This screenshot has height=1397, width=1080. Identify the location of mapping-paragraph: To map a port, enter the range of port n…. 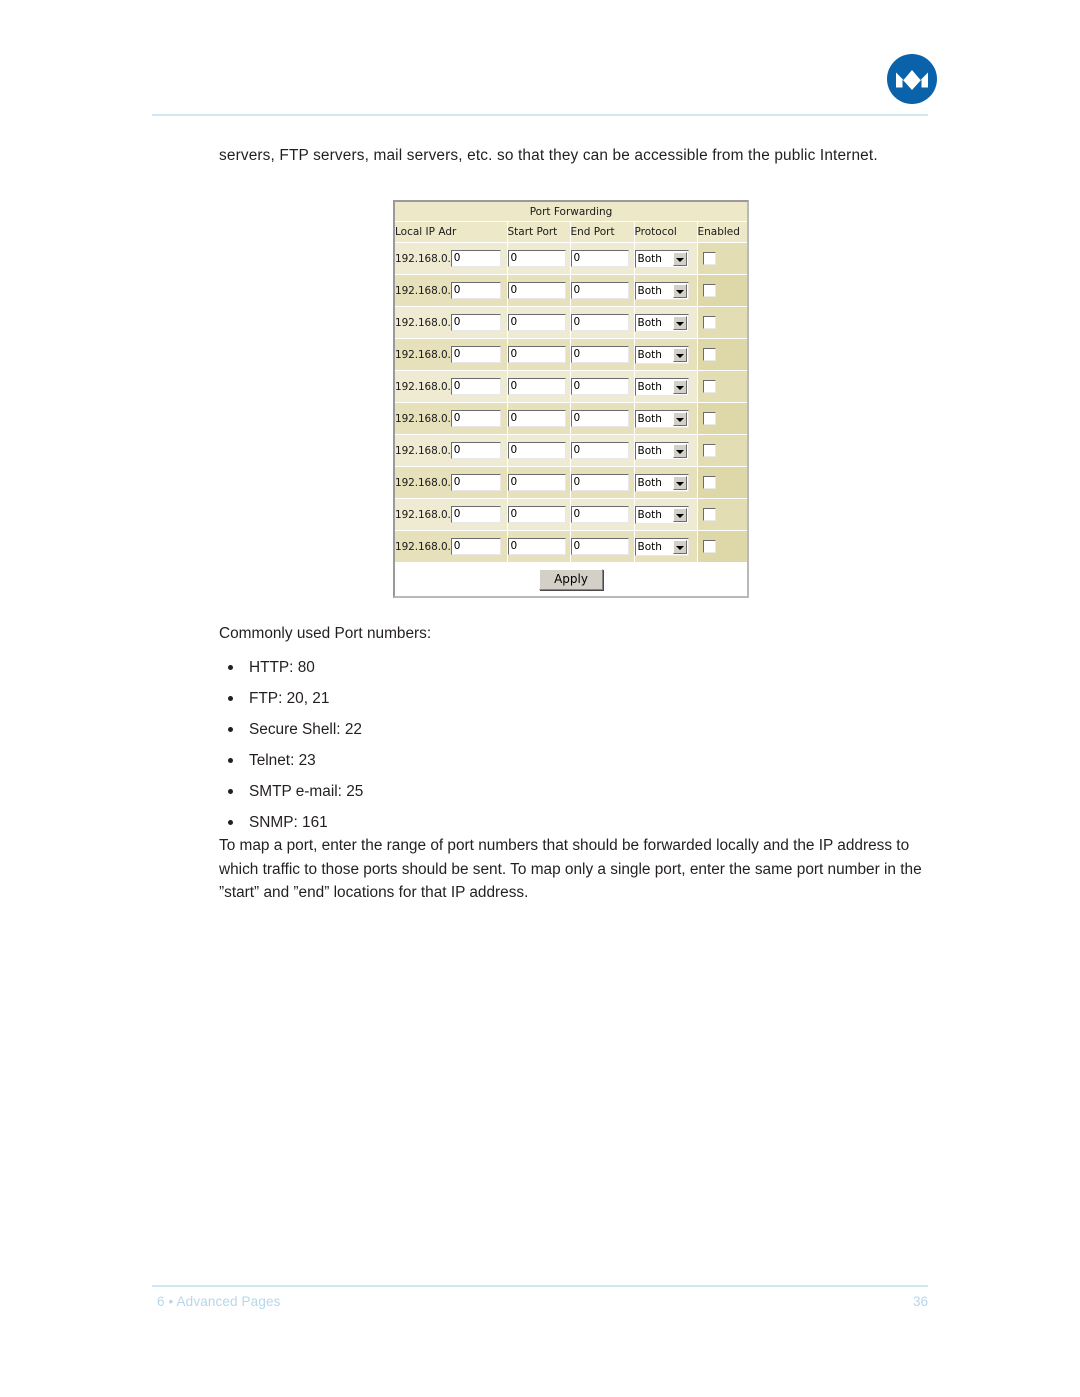
(570, 869).